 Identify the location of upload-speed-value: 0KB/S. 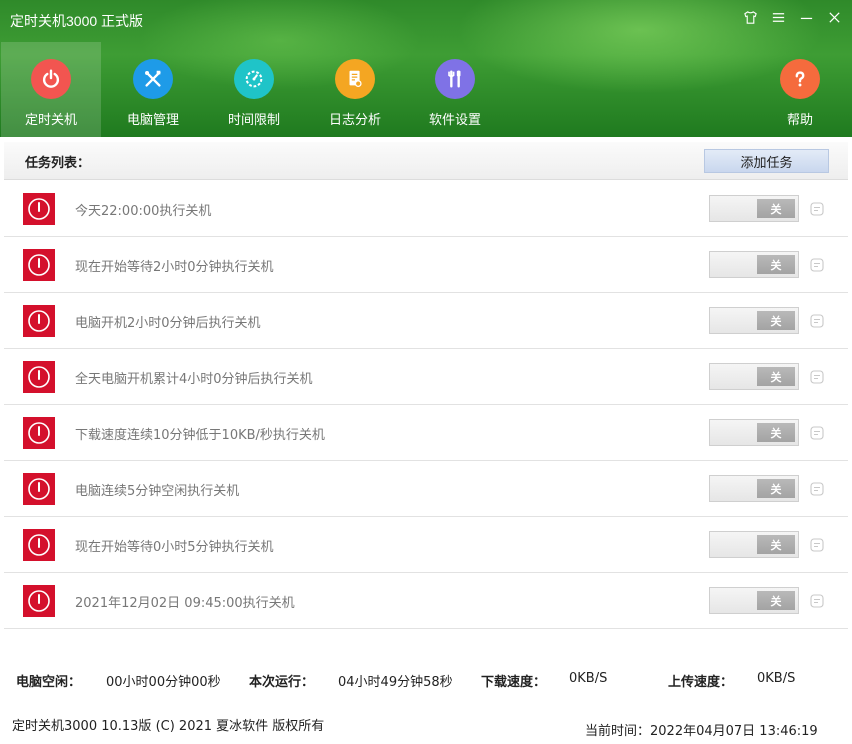
(776, 678).